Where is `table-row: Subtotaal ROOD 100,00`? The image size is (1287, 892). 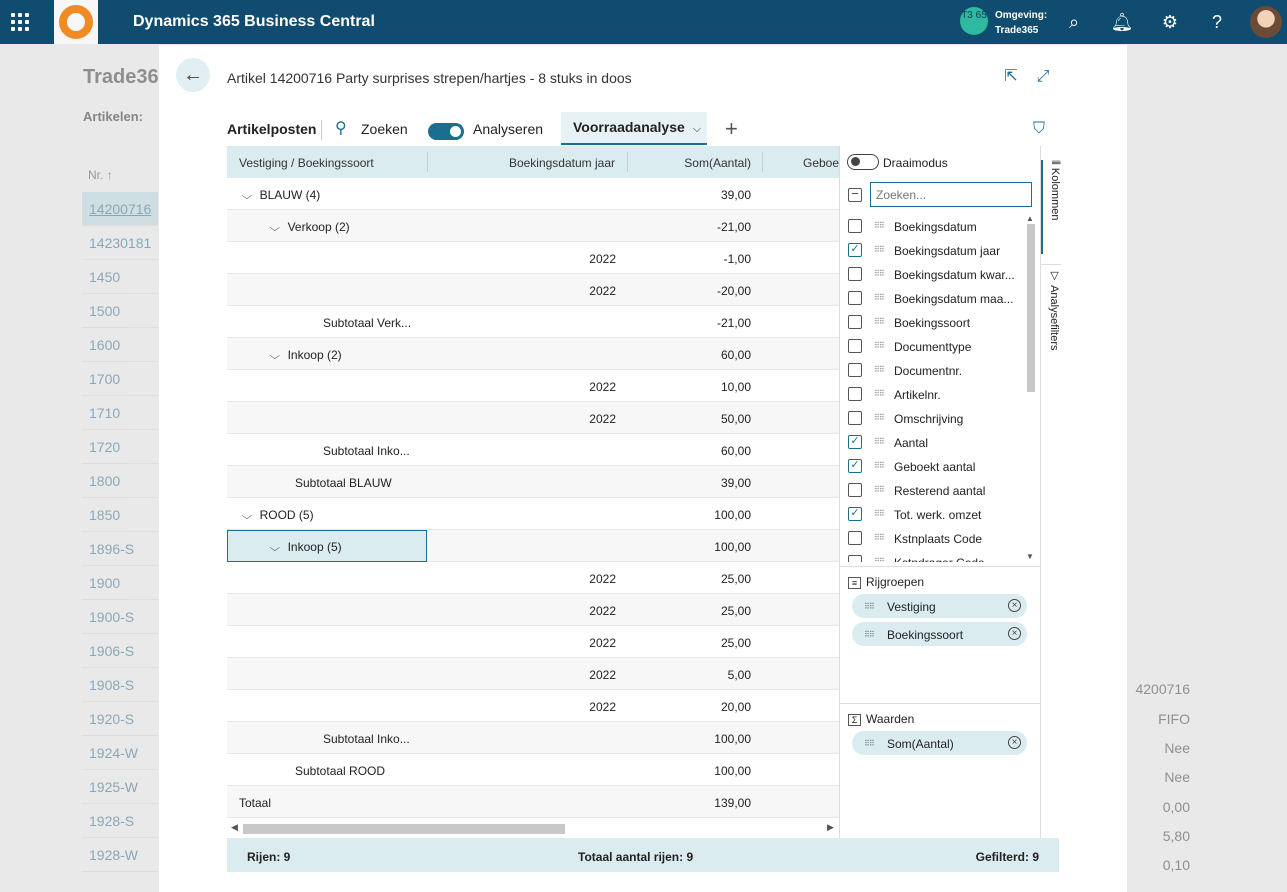 table-row: Subtotaal ROOD 100,00 is located at coordinates (533, 770).